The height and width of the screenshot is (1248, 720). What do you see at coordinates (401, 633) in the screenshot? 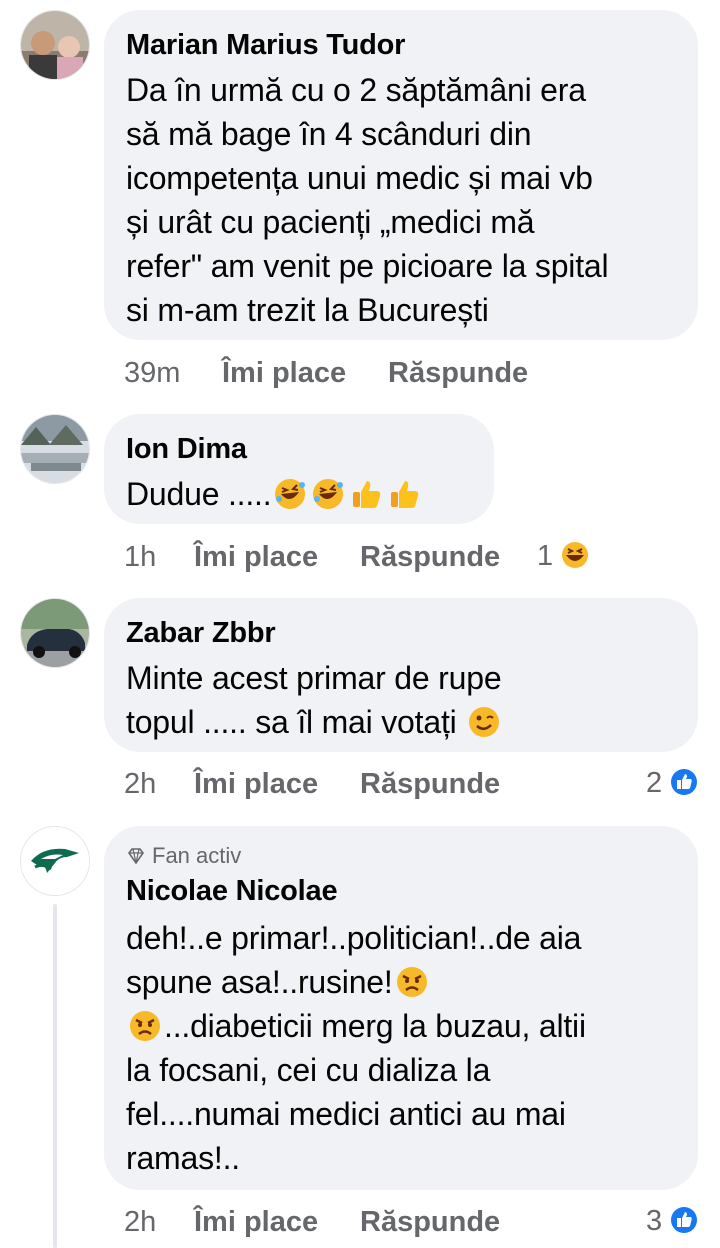
I see `comment-author: Zabar Zbbr` at bounding box center [401, 633].